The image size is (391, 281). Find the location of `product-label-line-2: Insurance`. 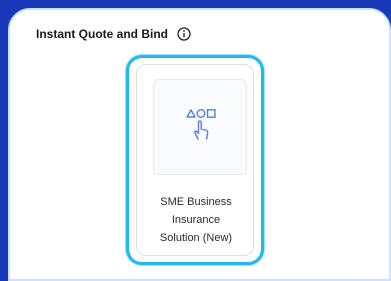

product-label-line-2: Insurance is located at coordinates (196, 220).